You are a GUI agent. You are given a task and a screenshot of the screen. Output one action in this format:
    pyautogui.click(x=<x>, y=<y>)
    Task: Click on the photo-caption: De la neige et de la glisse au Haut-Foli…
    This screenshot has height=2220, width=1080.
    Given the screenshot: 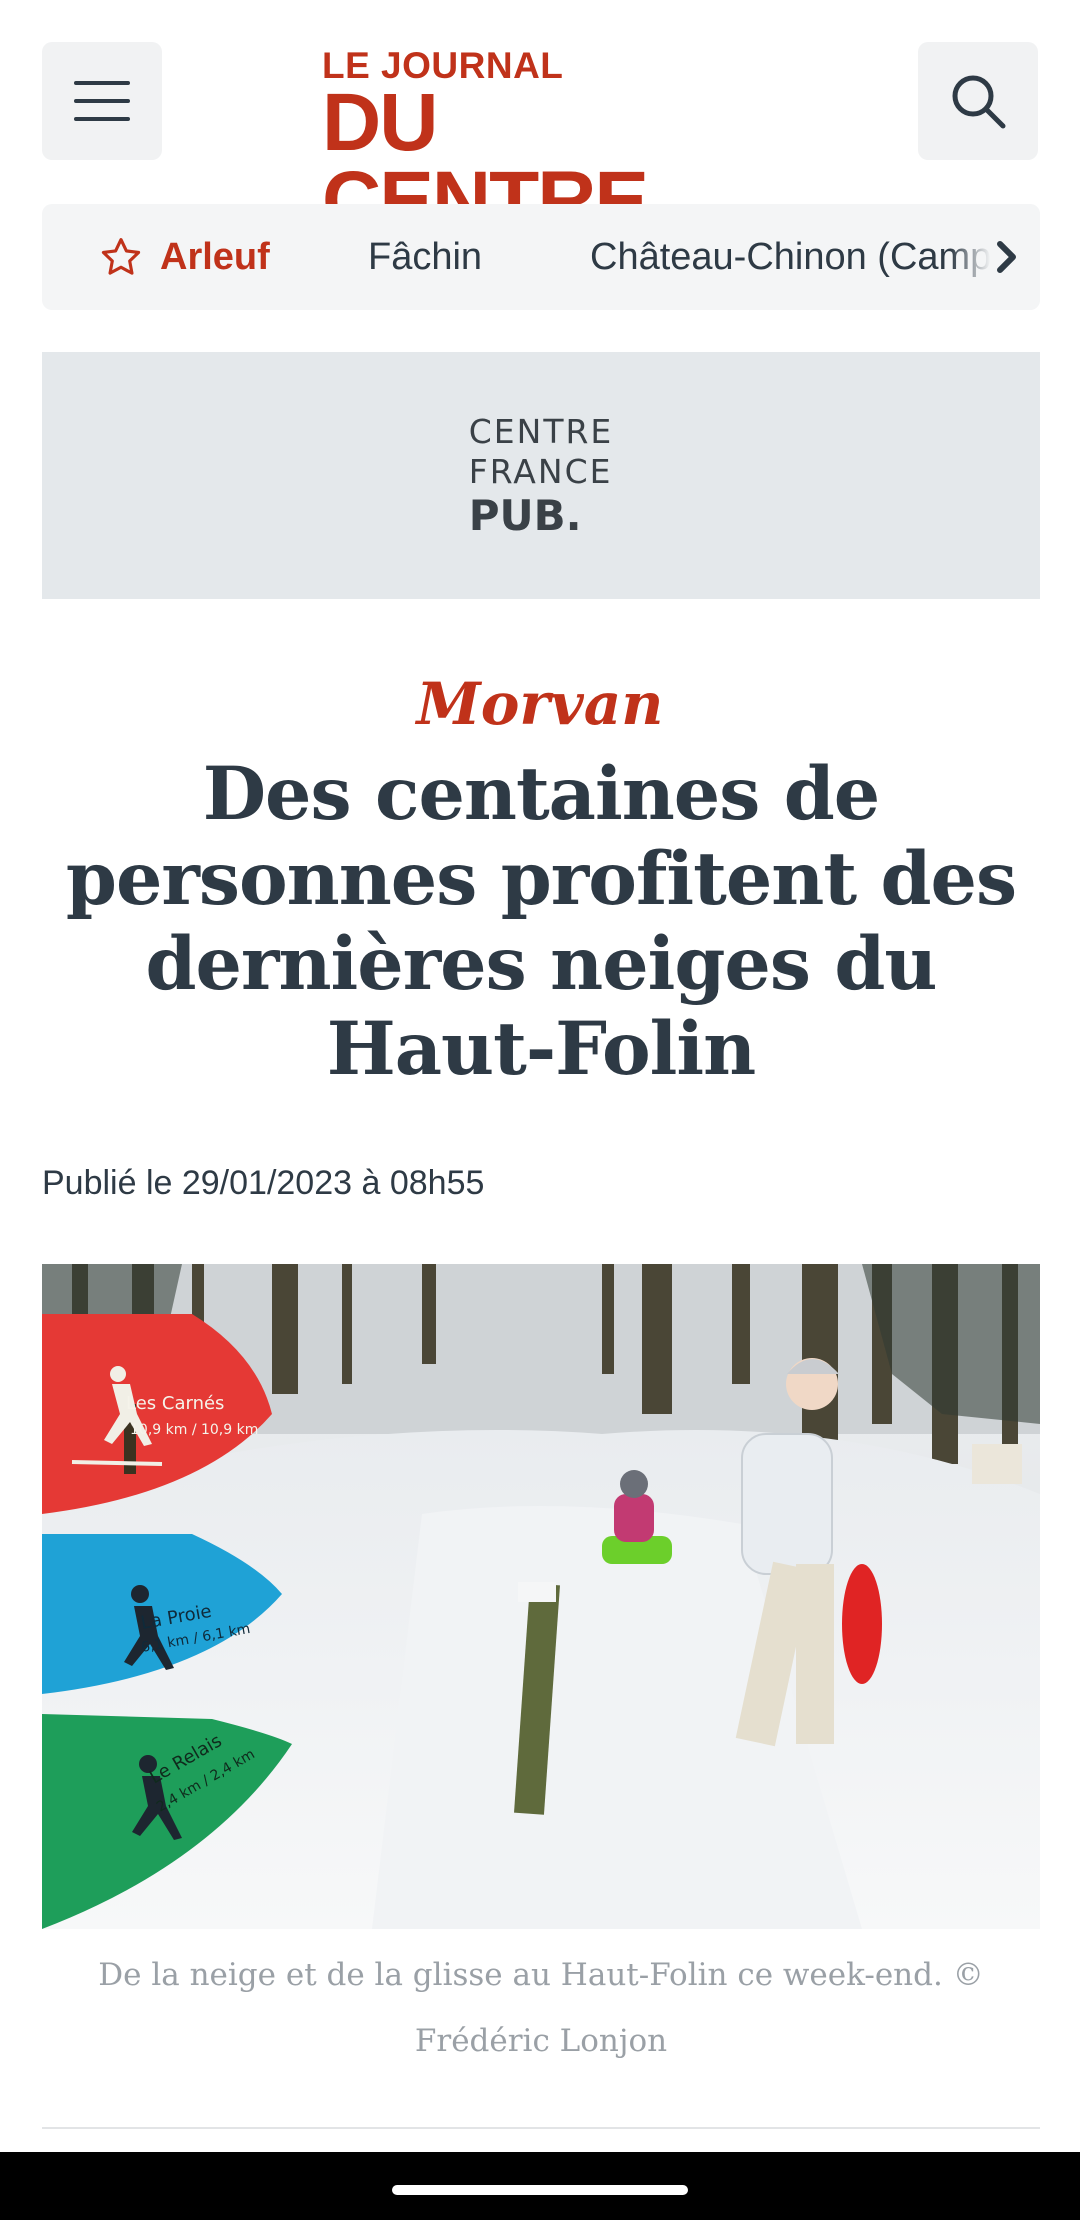 What is the action you would take?
    pyautogui.click(x=541, y=2008)
    